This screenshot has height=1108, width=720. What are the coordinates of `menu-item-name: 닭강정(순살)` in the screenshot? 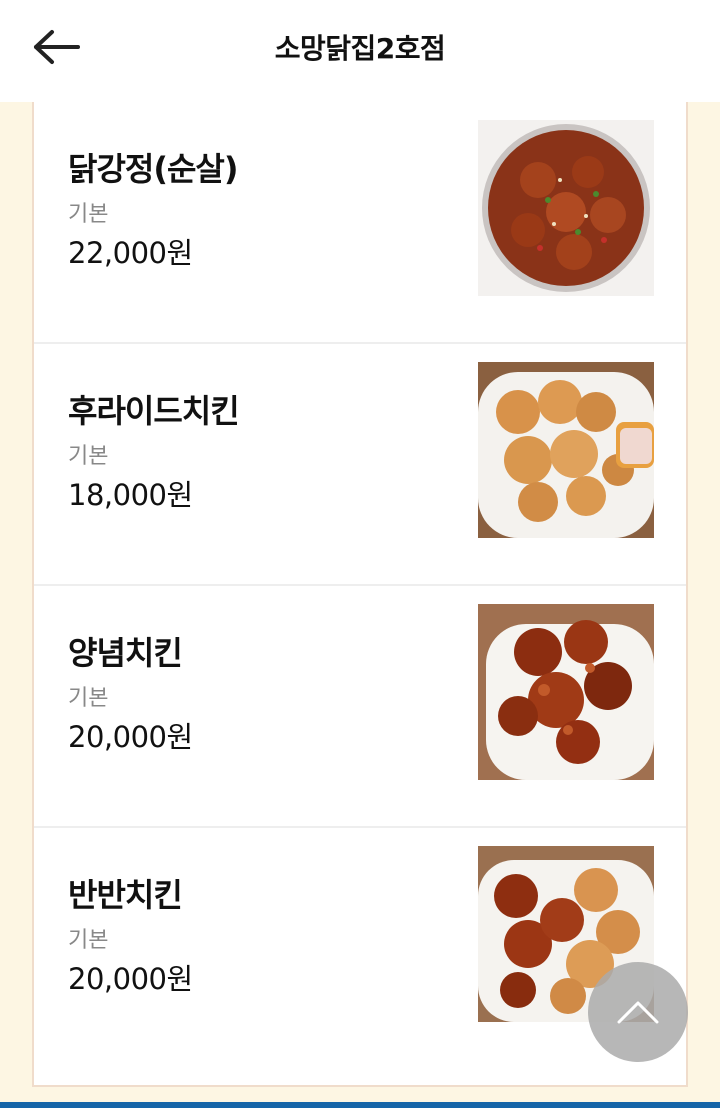 It's located at (153, 169).